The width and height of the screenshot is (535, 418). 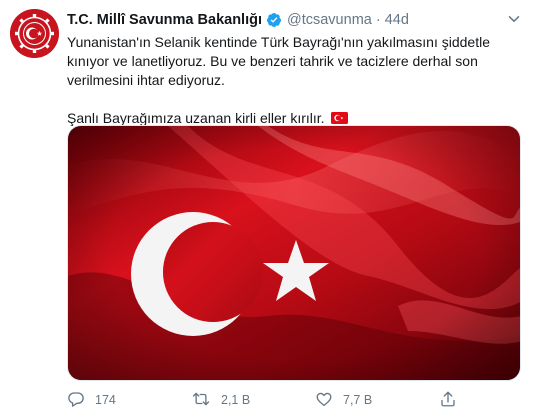 I want to click on share-button, so click(x=448, y=400).